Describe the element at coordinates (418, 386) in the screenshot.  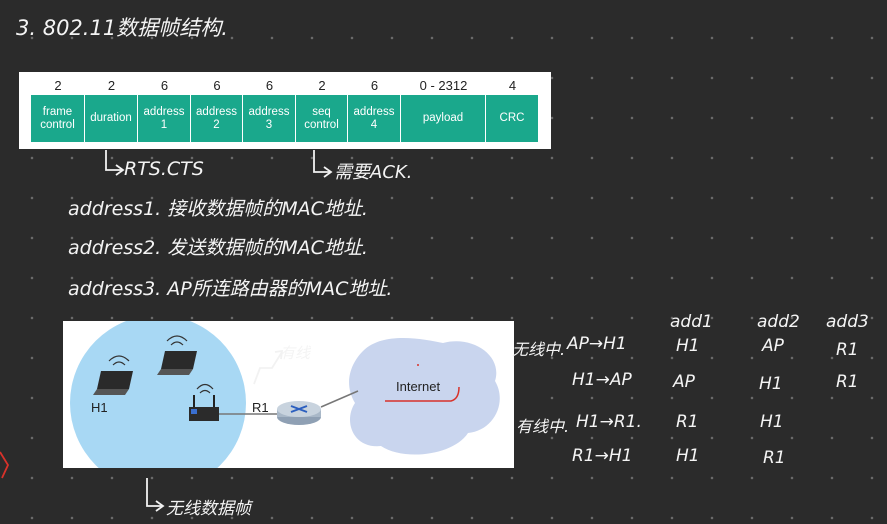
I see `internet-label: Internet` at that location.